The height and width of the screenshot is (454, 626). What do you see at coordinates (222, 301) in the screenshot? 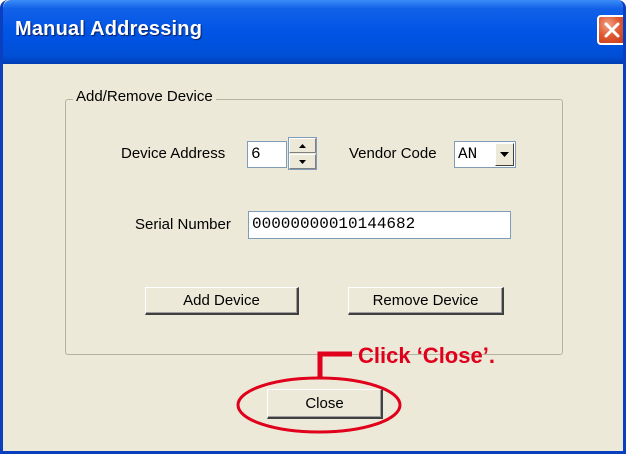
I see `add-device-button: Add Device` at bounding box center [222, 301].